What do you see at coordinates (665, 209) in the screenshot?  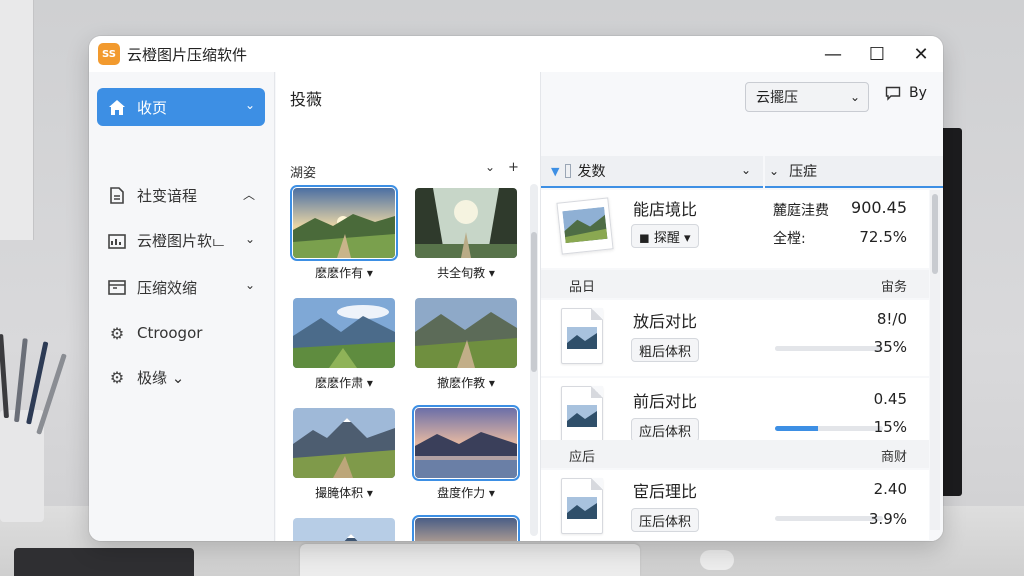 I see `card-title: 能店境比` at bounding box center [665, 209].